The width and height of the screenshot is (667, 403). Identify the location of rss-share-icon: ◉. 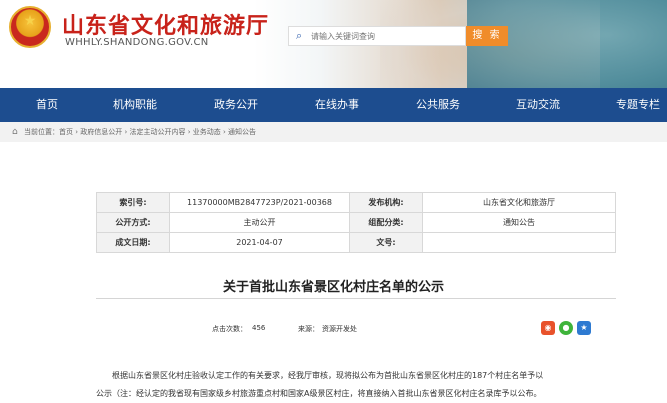
(548, 328).